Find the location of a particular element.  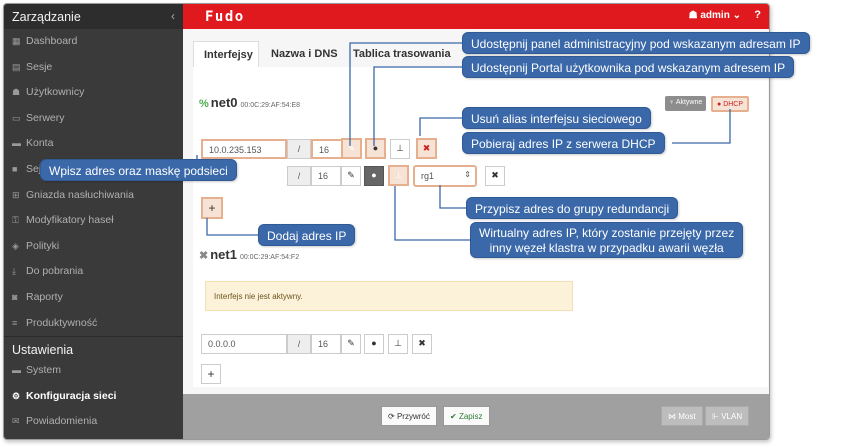

sidebar-item-konfiguracja-sieci: ⚙ Konfiguracja sieci is located at coordinates (93, 397).